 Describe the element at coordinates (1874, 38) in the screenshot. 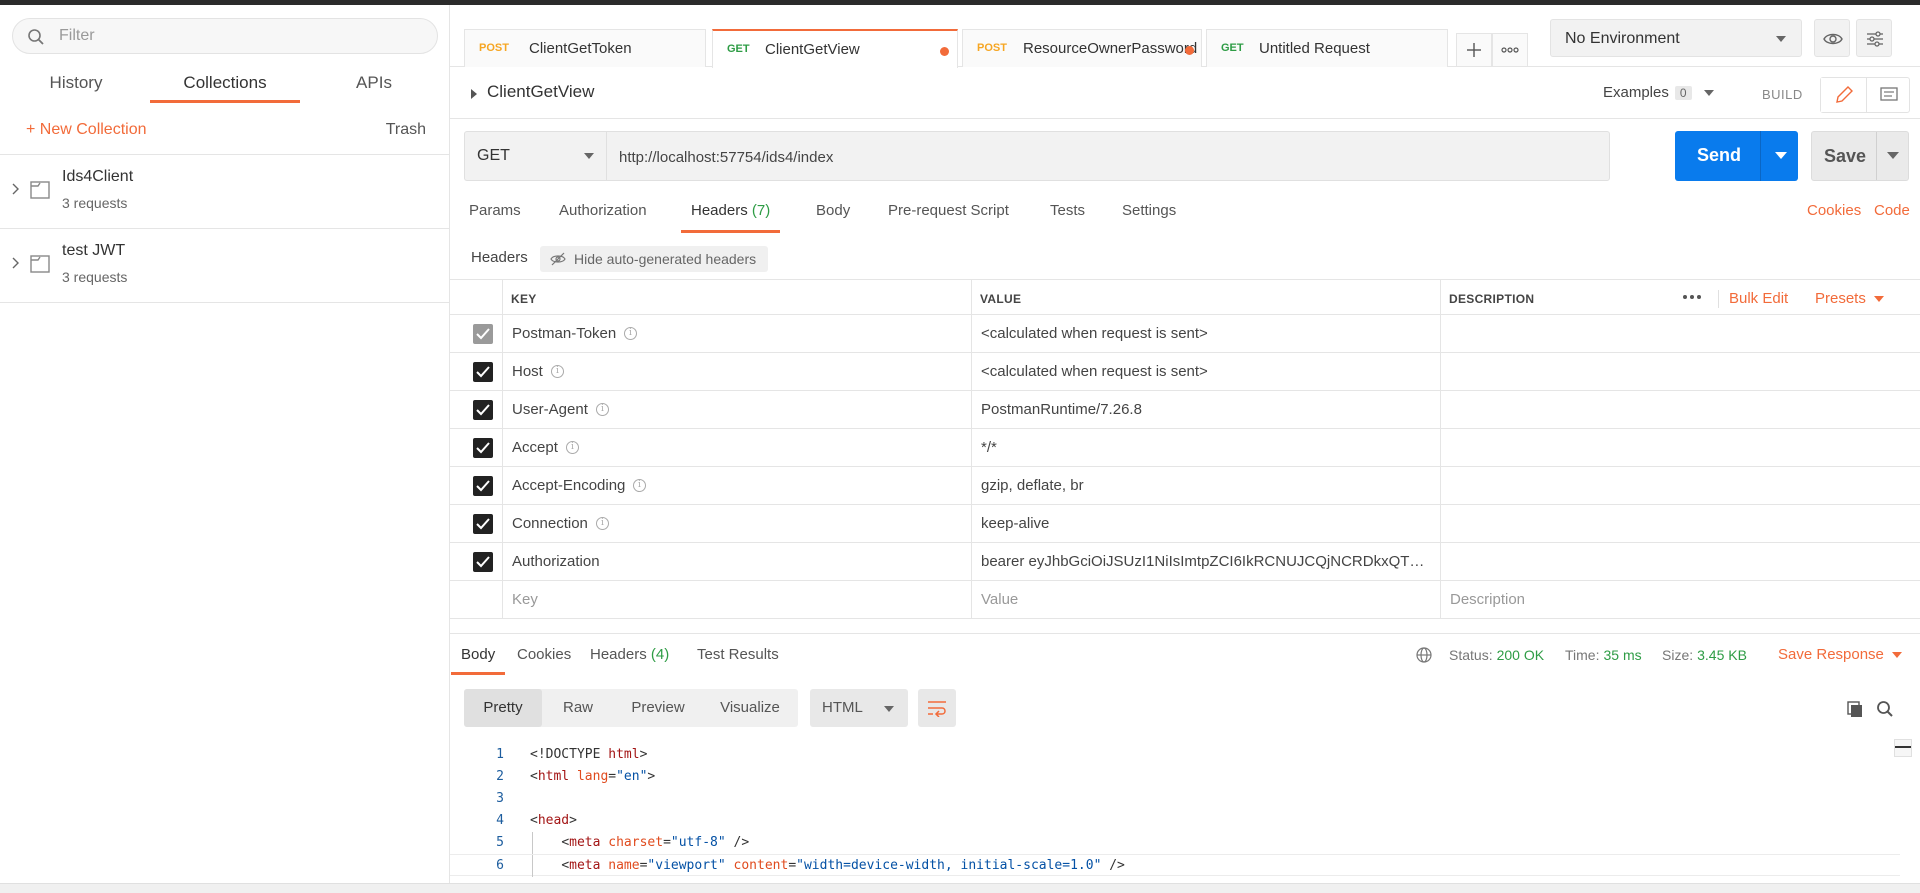

I see `manage-environments-button` at that location.